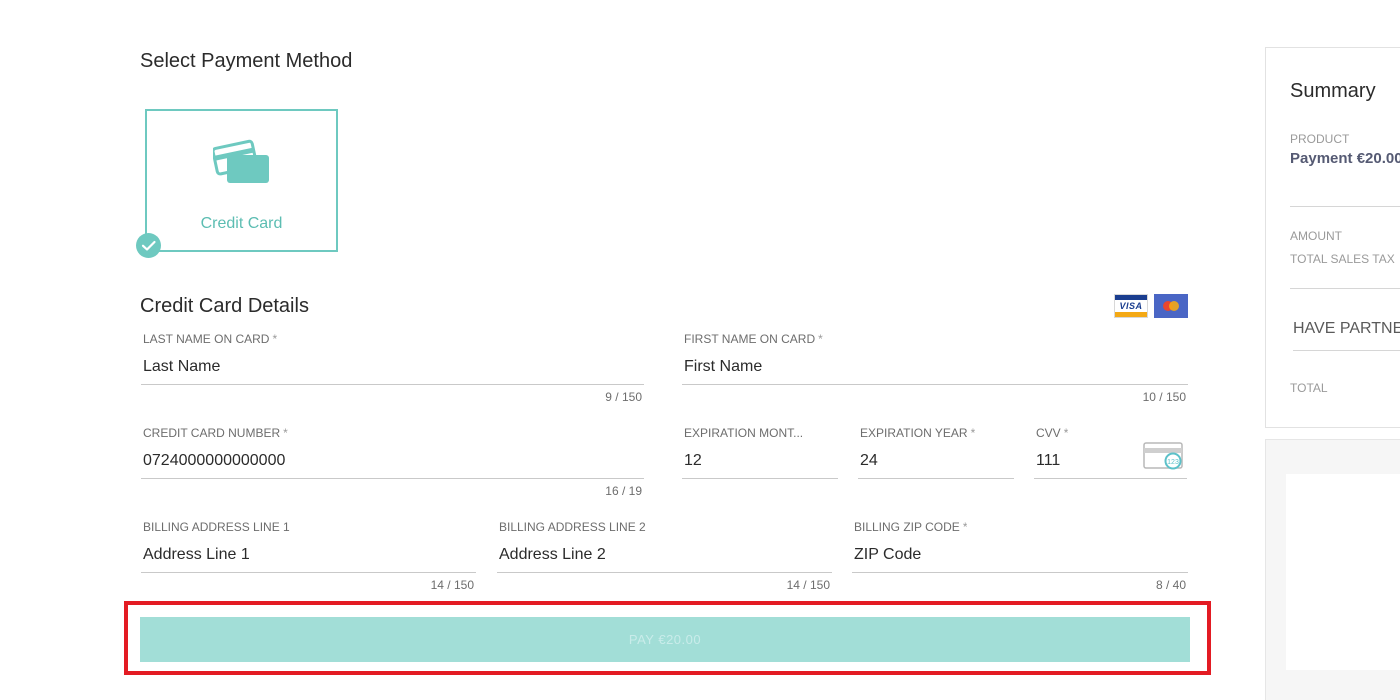 Image resolution: width=1400 pixels, height=700 pixels. I want to click on visa-logo-text: VISA, so click(1131, 306).